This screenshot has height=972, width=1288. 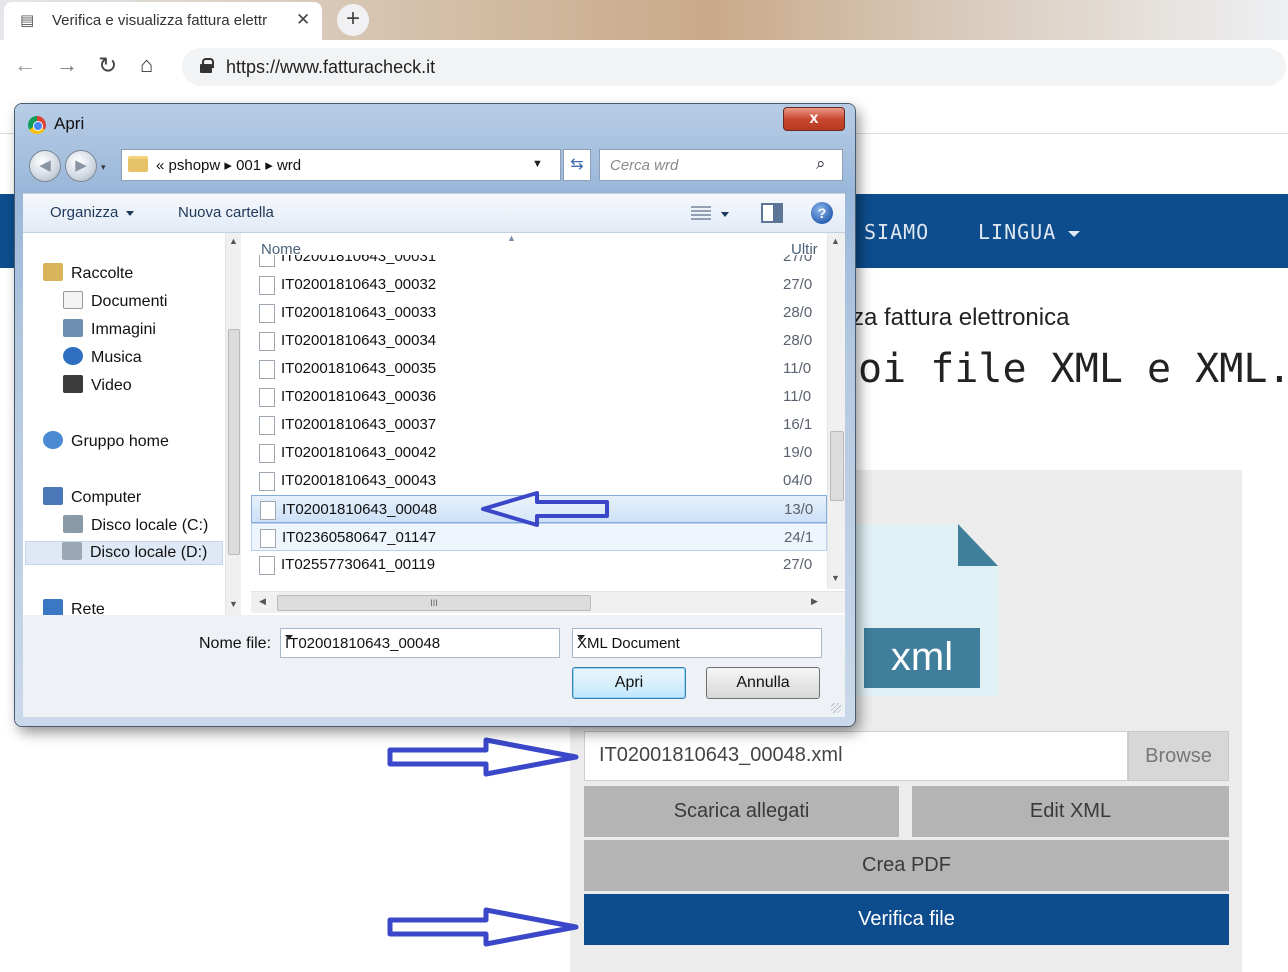 What do you see at coordinates (772, 213) in the screenshot?
I see `preview-pane-icon` at bounding box center [772, 213].